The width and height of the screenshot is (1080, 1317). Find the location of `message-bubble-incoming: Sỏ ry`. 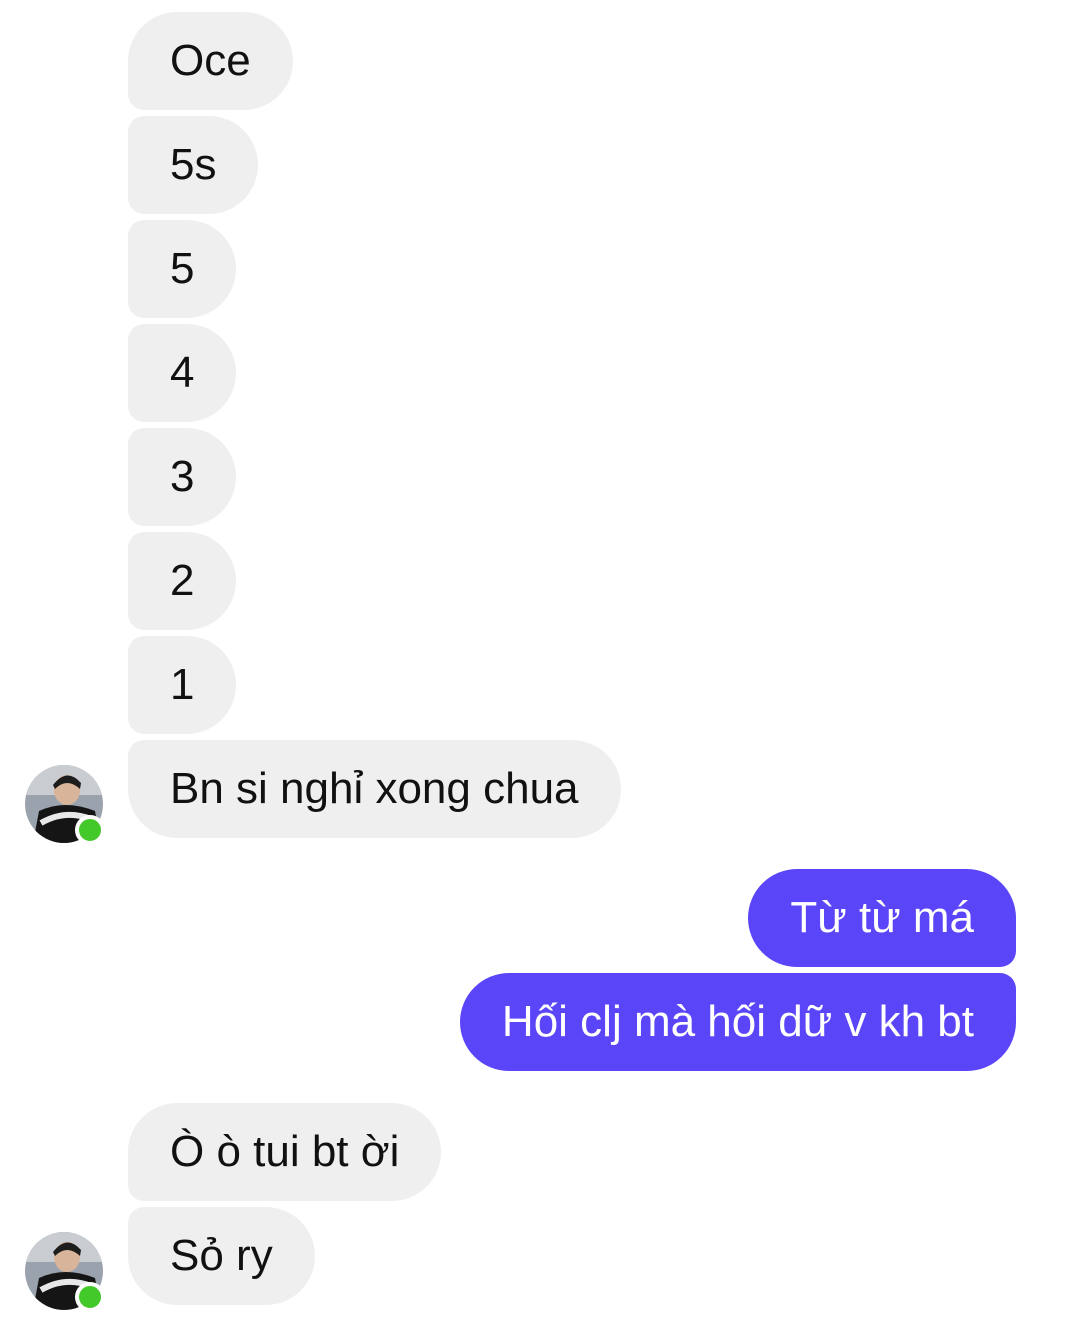

message-bubble-incoming: Sỏ ry is located at coordinates (221, 1256).